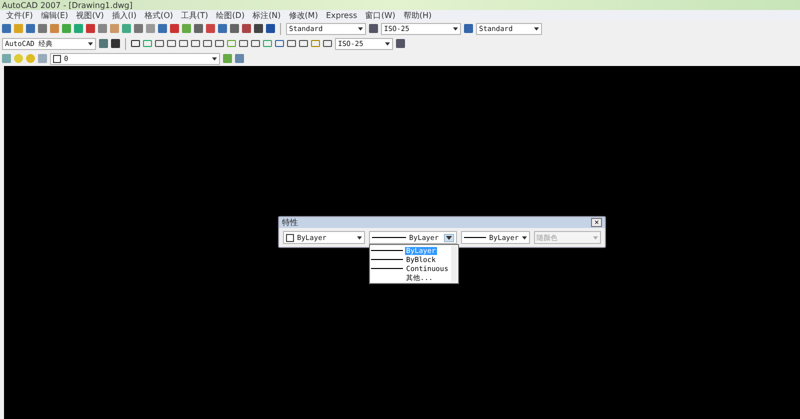 The width and height of the screenshot is (800, 419). What do you see at coordinates (596, 222) in the screenshot?
I see `close-button: ×` at bounding box center [596, 222].